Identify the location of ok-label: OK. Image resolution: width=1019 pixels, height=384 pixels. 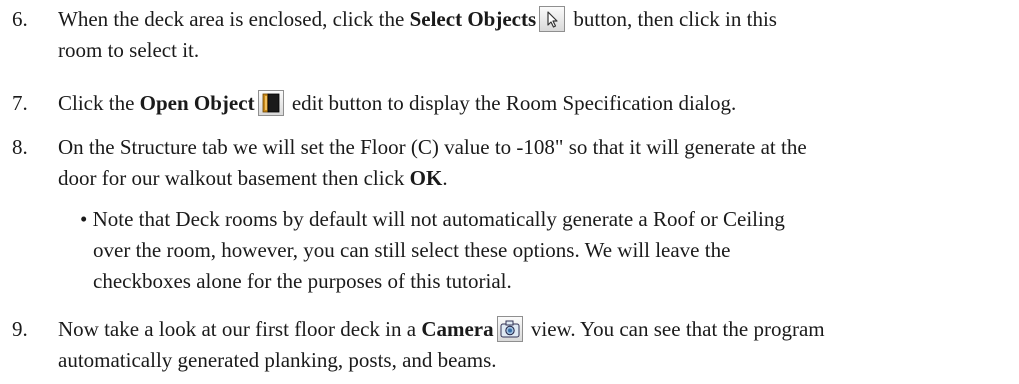
(426, 178).